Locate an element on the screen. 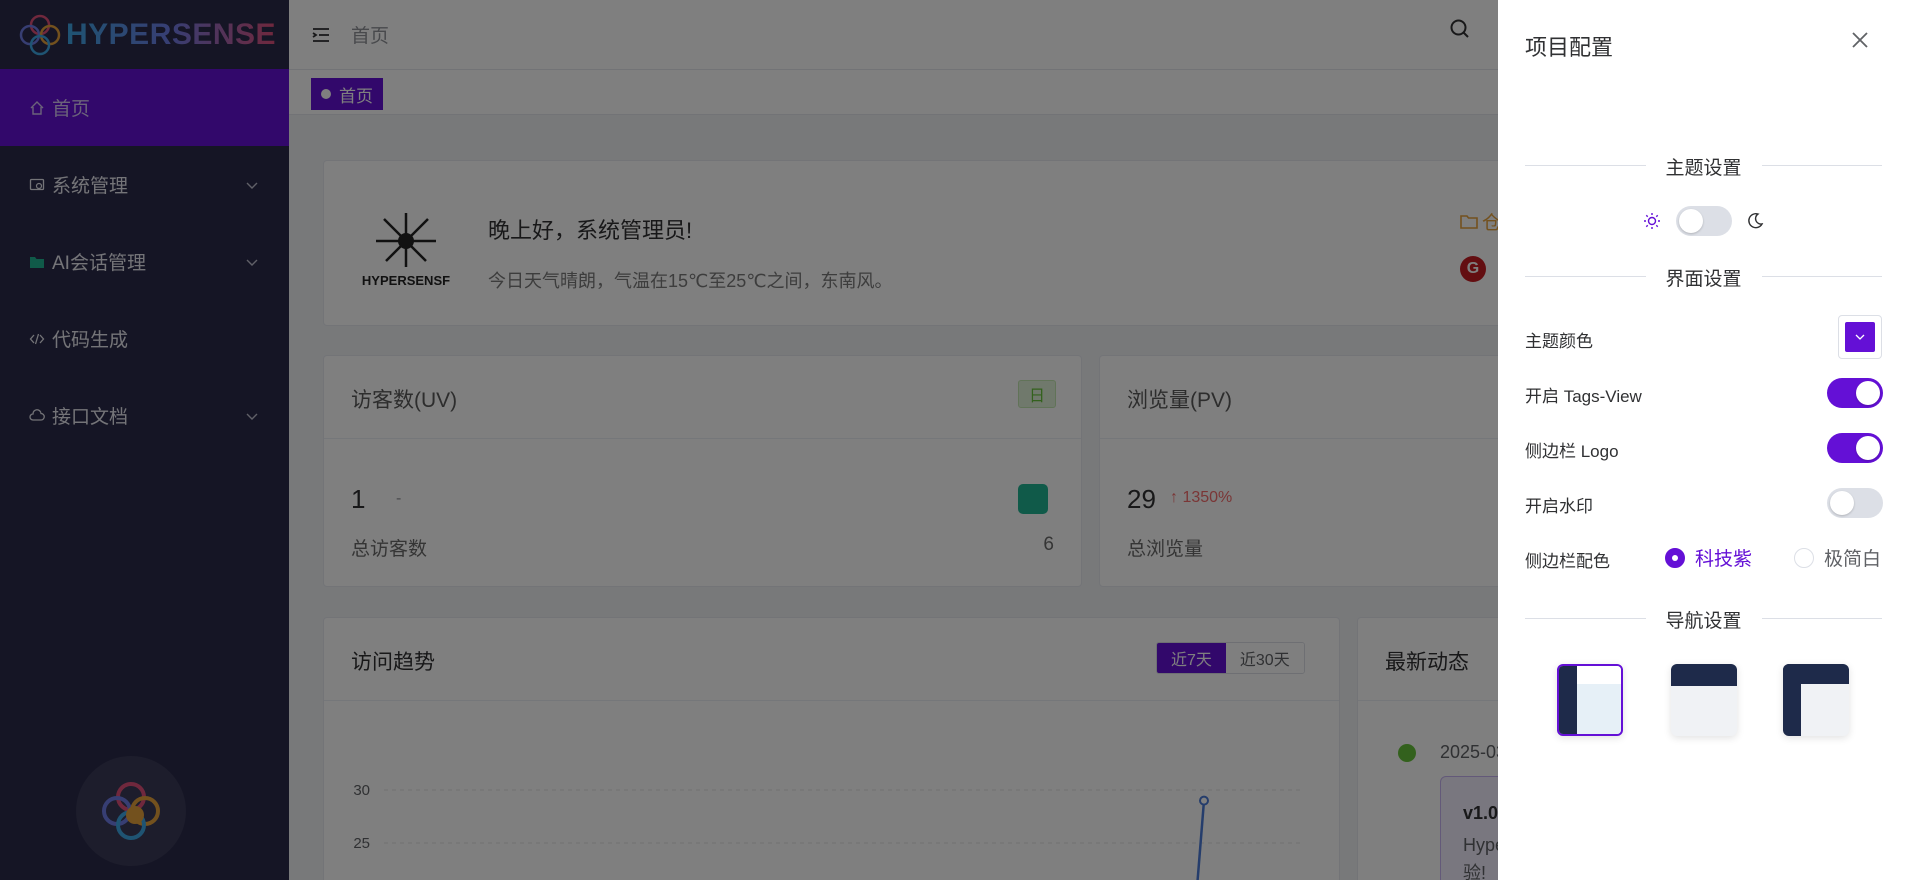  theme-color-label: 主题颜色 is located at coordinates (1559, 341).